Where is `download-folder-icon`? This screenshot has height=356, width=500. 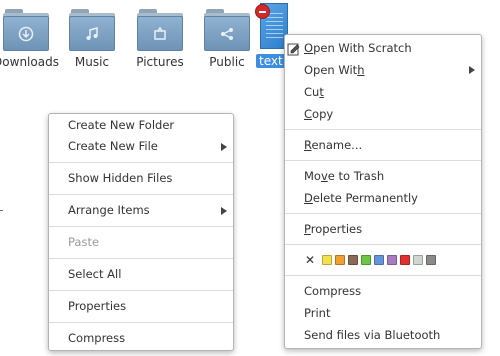
download-folder-icon is located at coordinates (26, 30).